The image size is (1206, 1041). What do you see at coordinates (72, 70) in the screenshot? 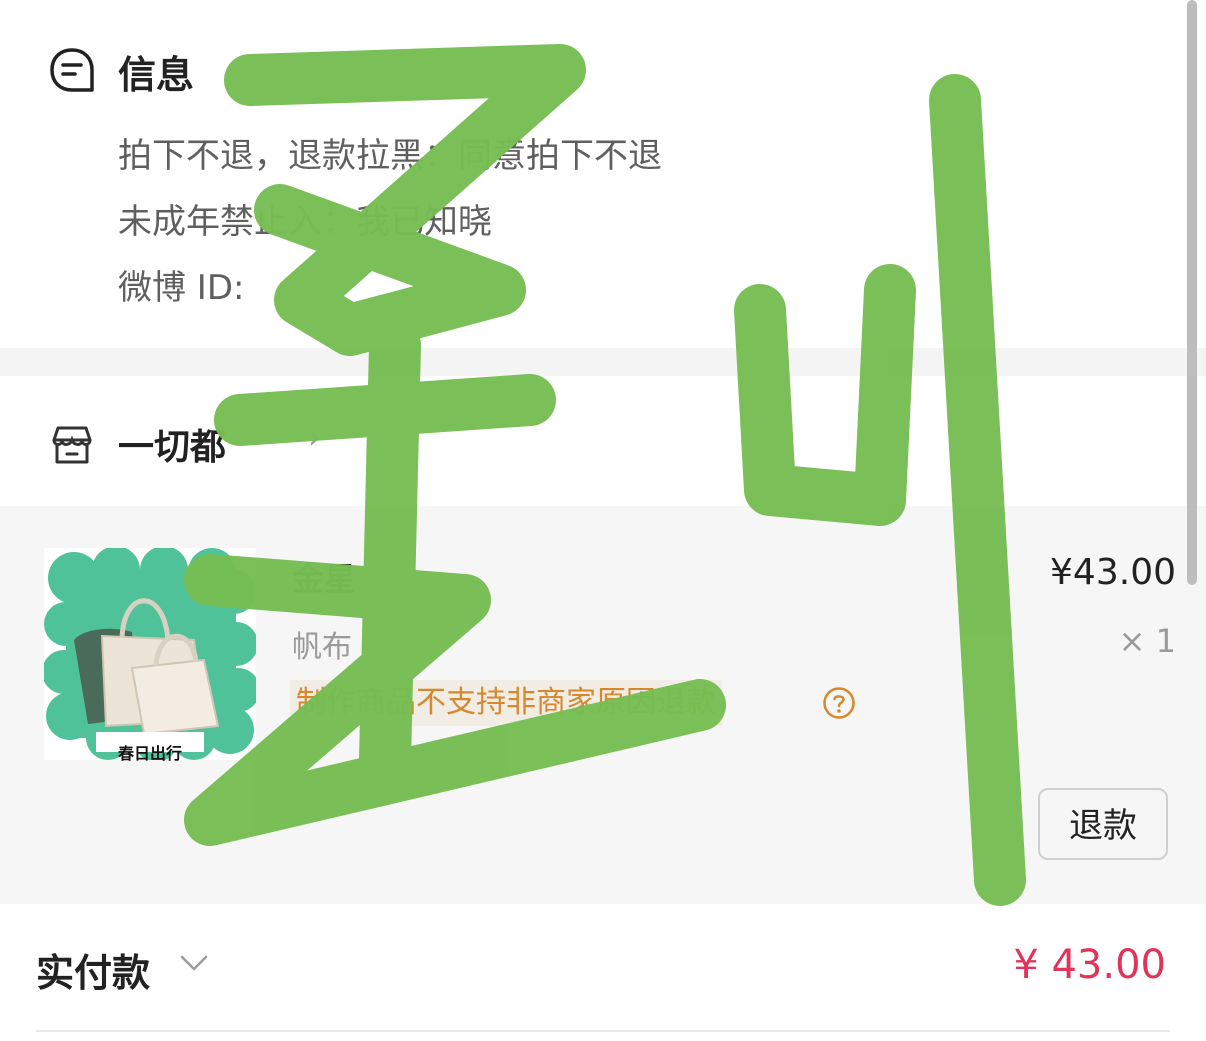
I see `message-icon` at bounding box center [72, 70].